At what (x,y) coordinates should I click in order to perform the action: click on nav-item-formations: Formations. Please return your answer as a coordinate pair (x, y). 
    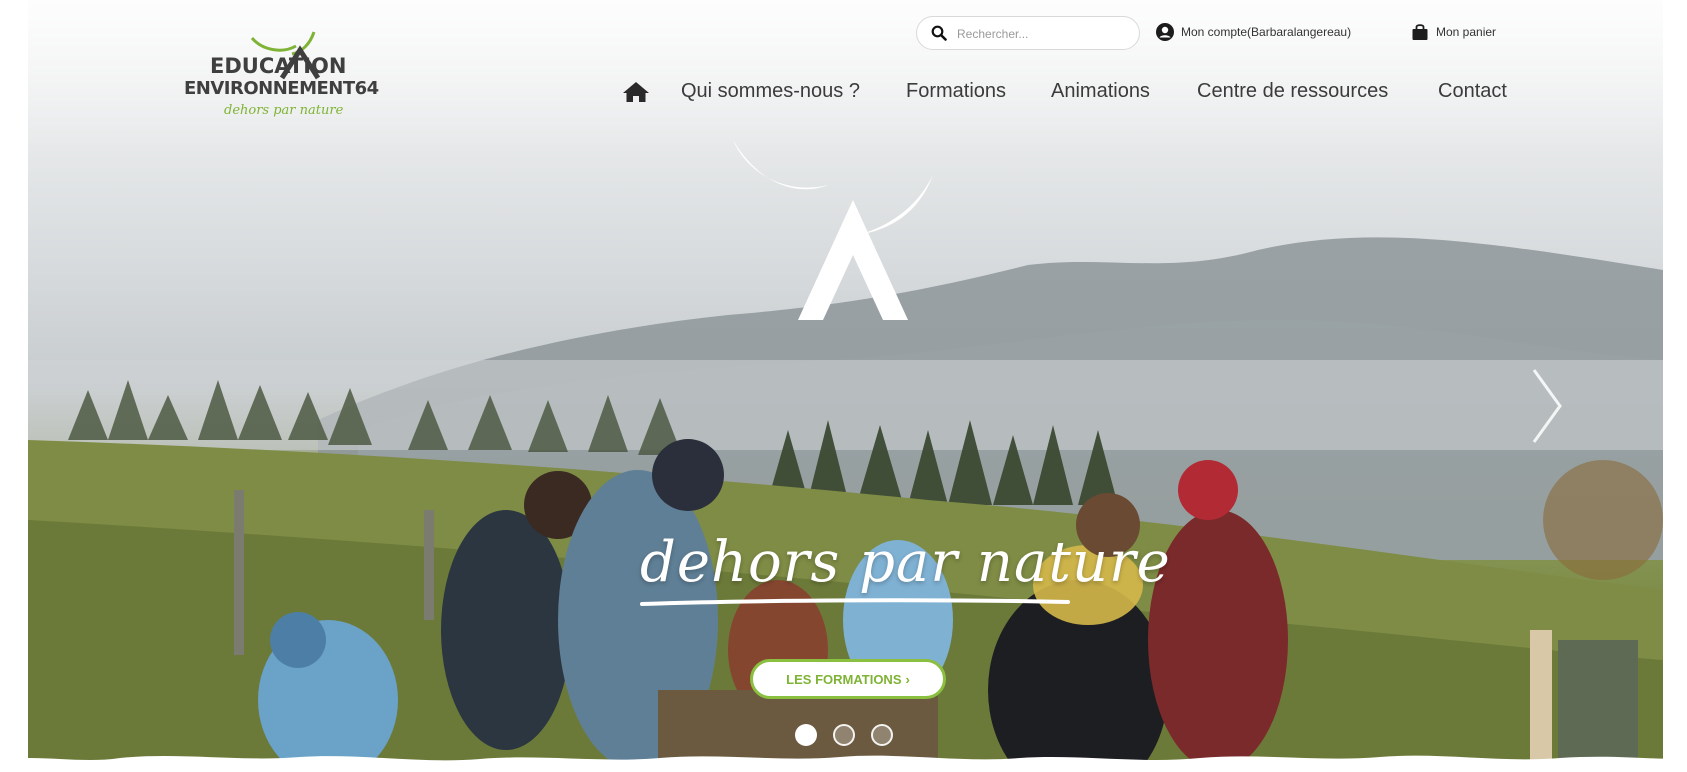
    Looking at the image, I should click on (956, 91).